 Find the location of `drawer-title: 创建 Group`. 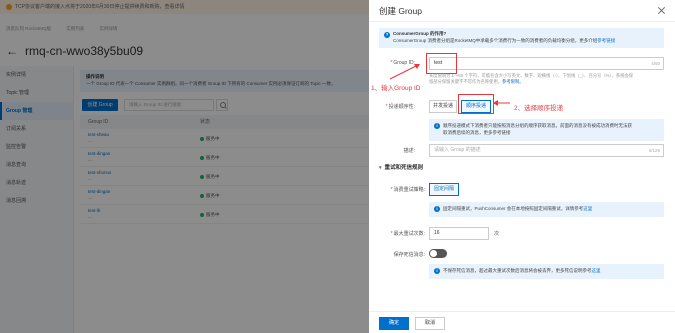

drawer-title: 创建 Group is located at coordinates (400, 11).